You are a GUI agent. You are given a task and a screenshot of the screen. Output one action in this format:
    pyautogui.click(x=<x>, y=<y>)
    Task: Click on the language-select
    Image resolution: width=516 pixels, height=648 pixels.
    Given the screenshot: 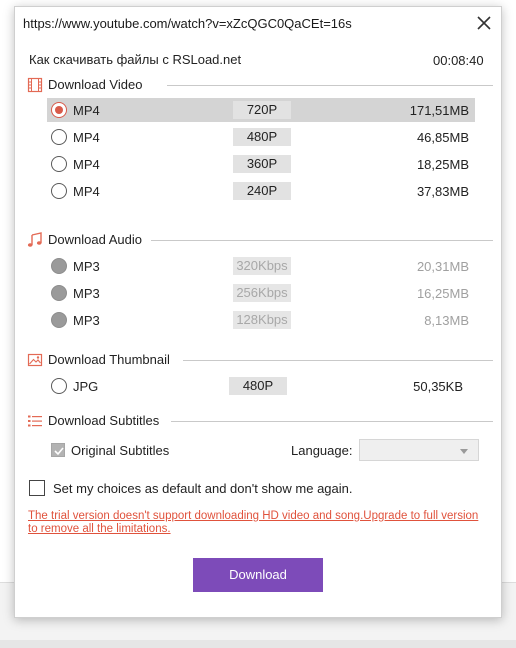 What is the action you would take?
    pyautogui.click(x=419, y=450)
    